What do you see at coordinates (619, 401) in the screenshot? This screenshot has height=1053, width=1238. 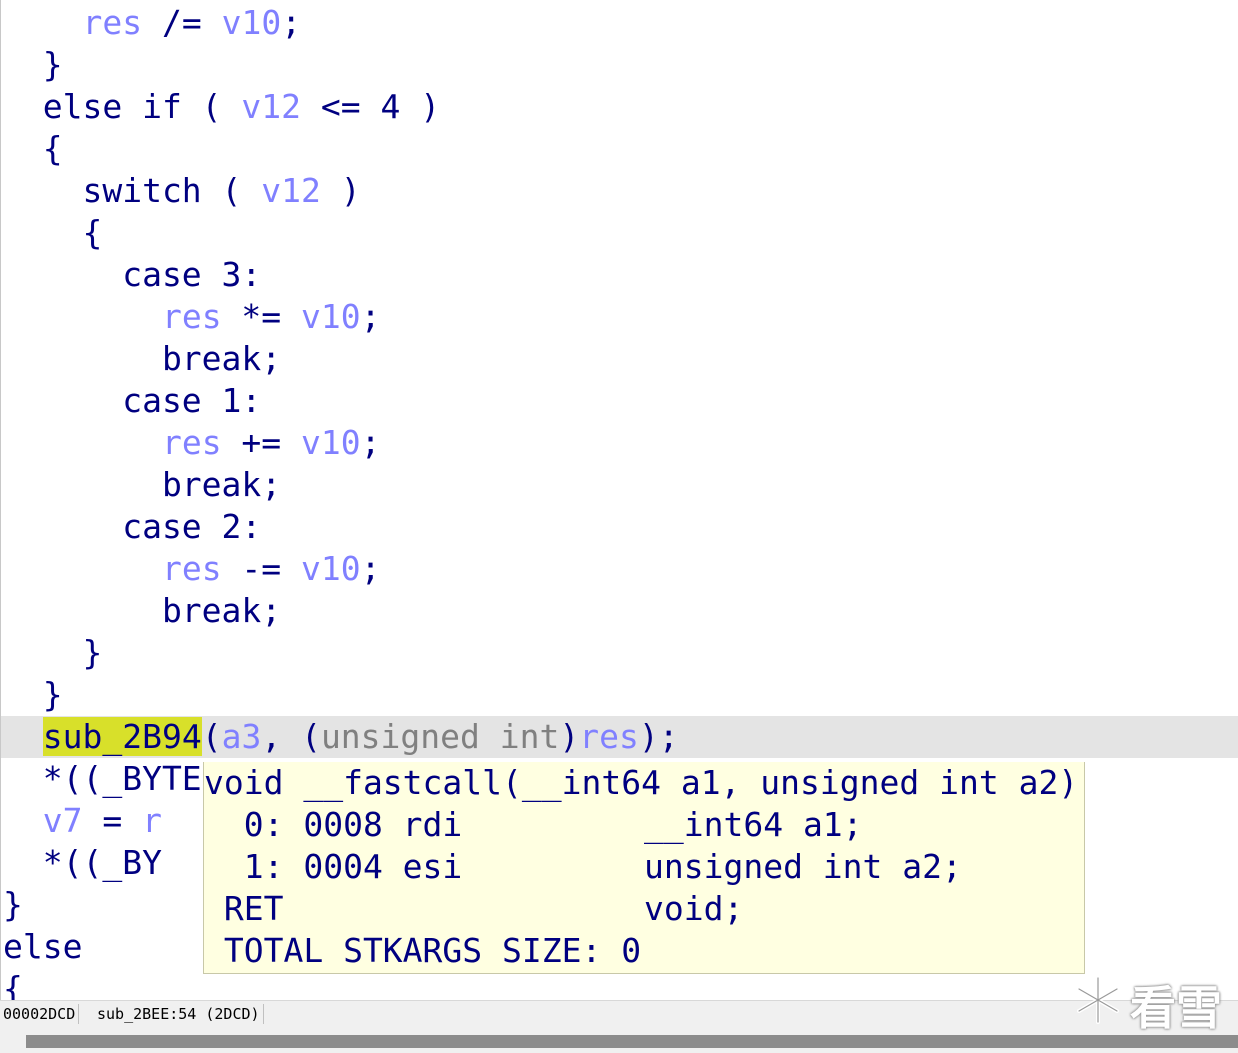 I see `code-line: case 1:` at bounding box center [619, 401].